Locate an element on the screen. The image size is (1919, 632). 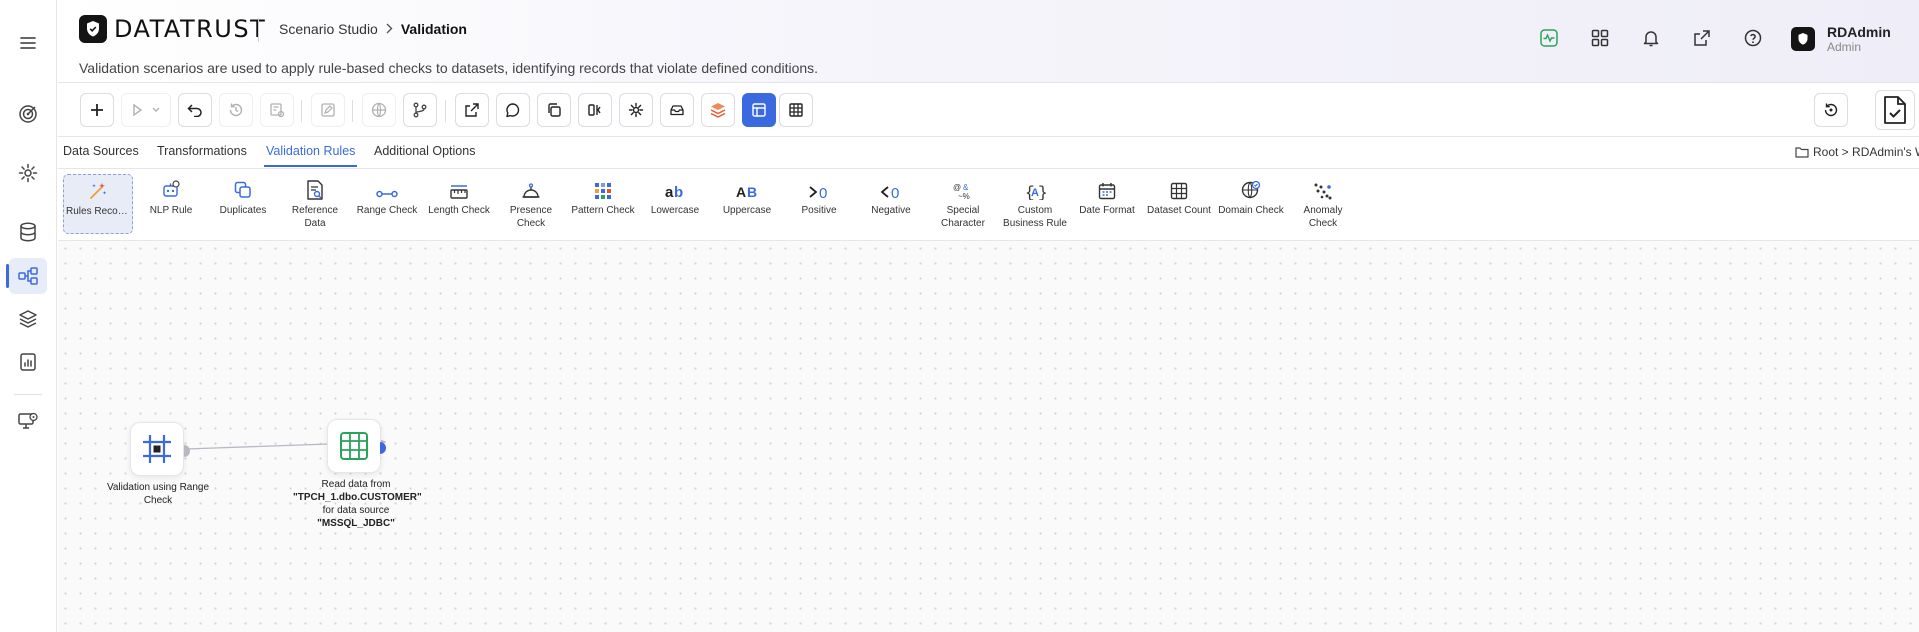
svg-text: b is located at coordinates (678, 192).